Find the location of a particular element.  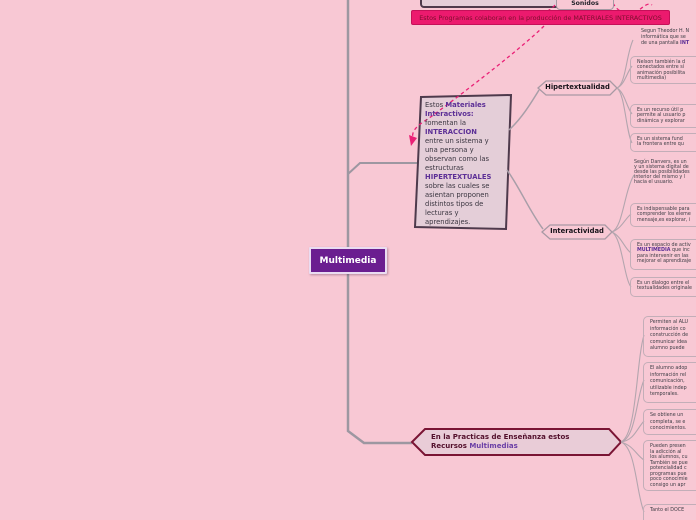

highlight-text: INTERACCION is located at coordinates (451, 132).